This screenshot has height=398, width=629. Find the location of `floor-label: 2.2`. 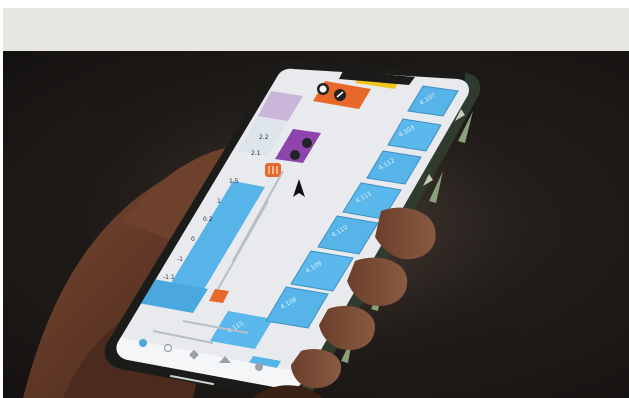

floor-label: 2.2 is located at coordinates (264, 137).